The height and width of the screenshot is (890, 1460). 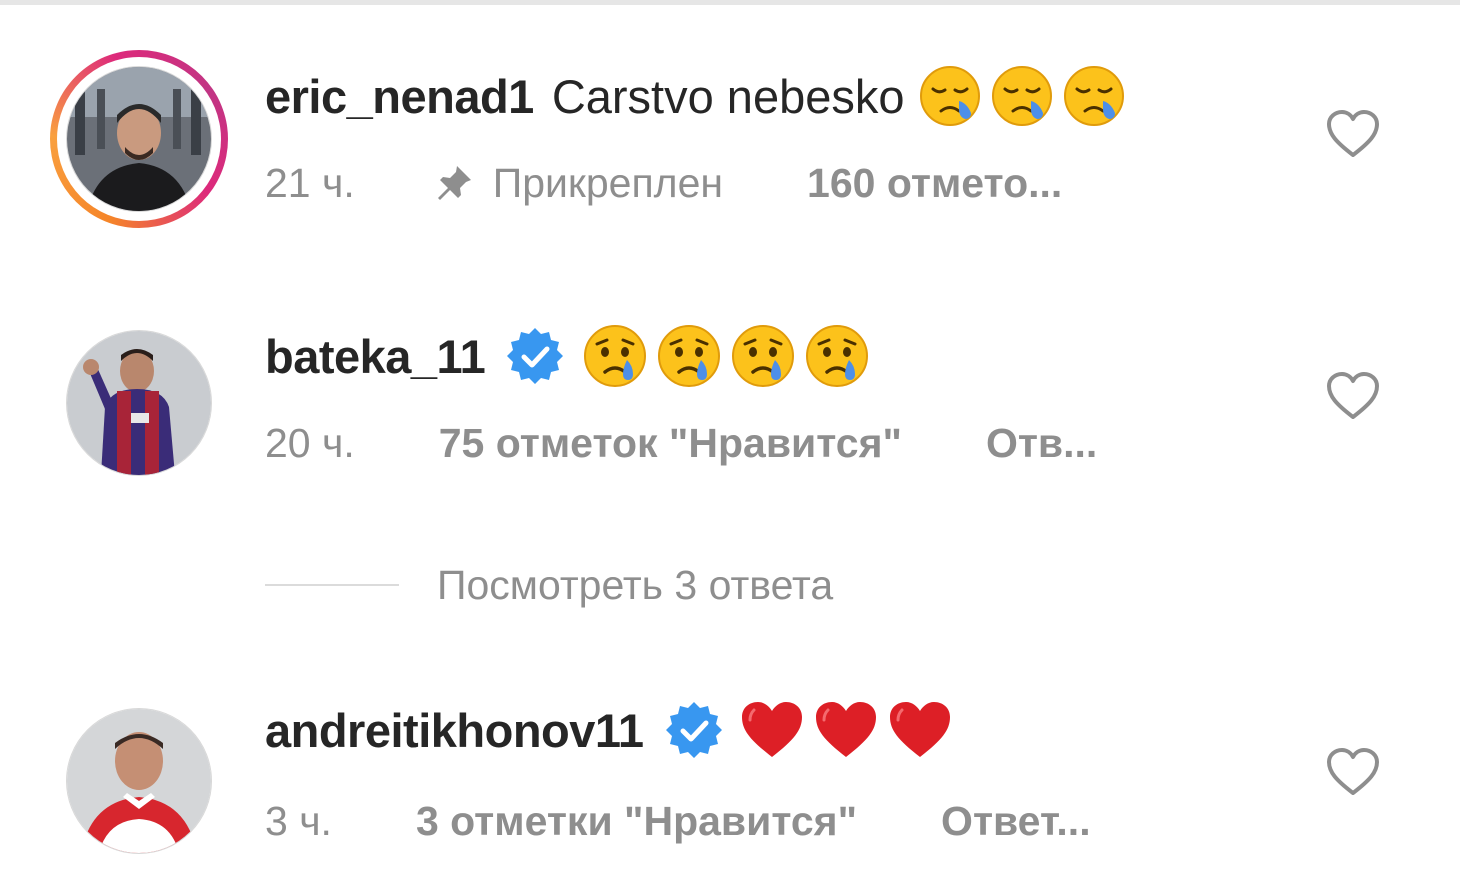 What do you see at coordinates (399, 96) in the screenshot?
I see `comment-username: eric_nenad1` at bounding box center [399, 96].